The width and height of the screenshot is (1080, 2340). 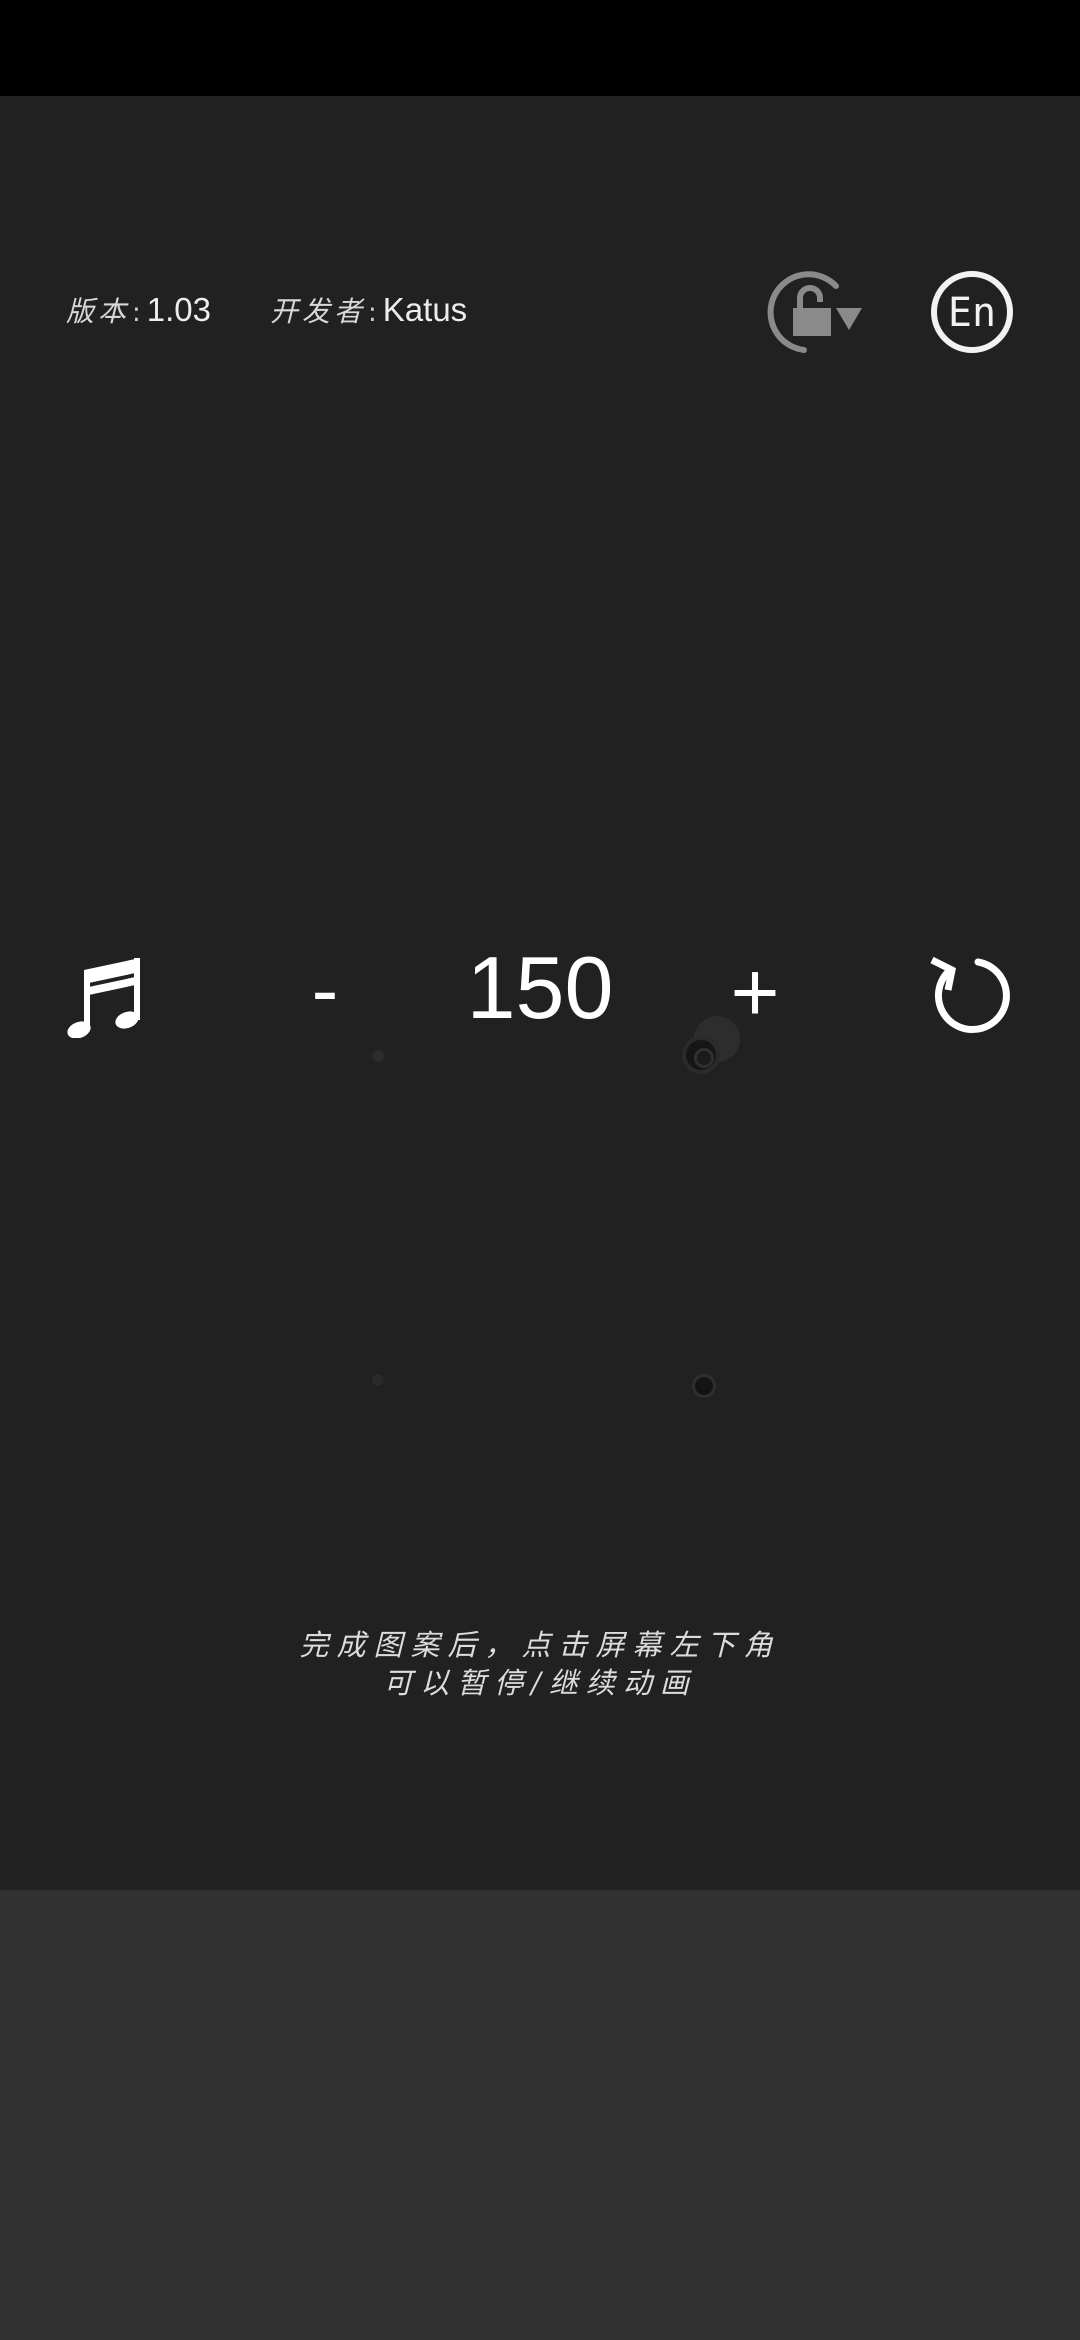 I want to click on language-en-icon: En, so click(x=972, y=312).